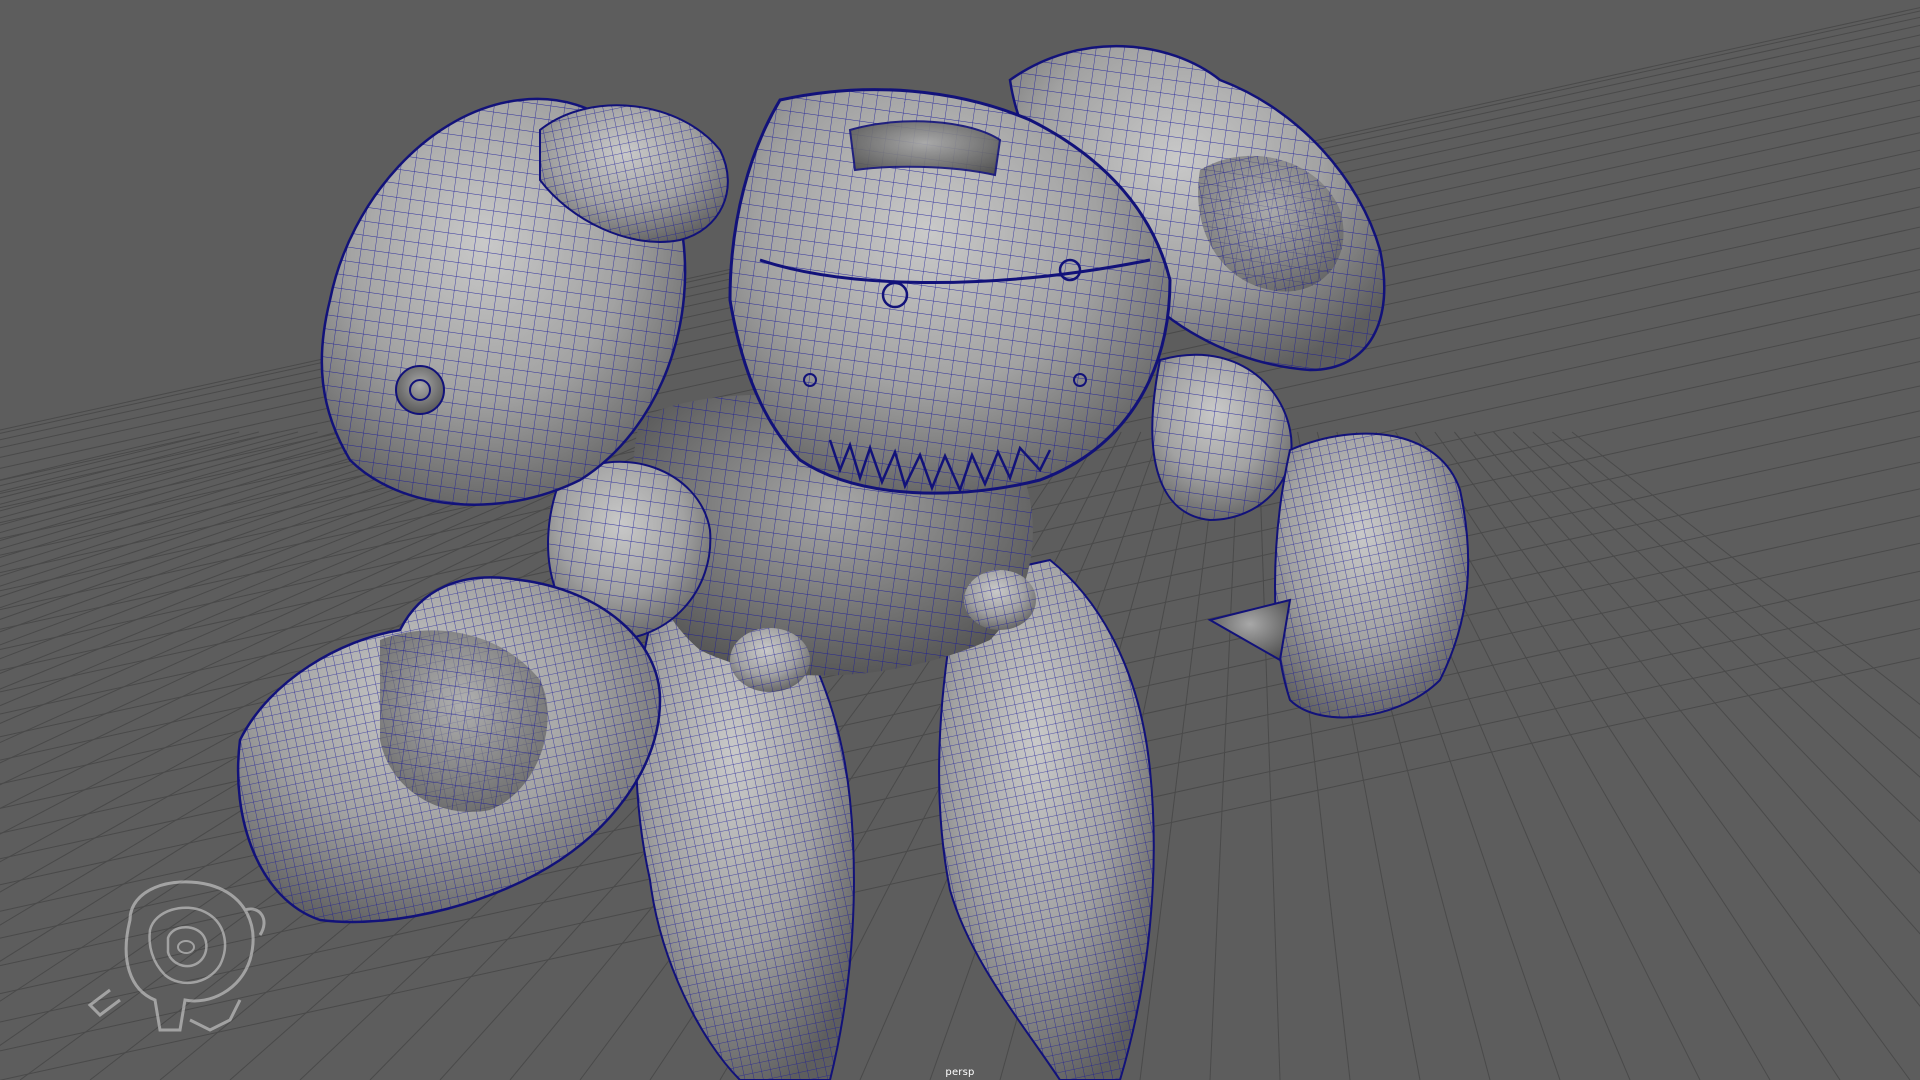 The height and width of the screenshot is (1080, 1920). What do you see at coordinates (960, 1072) in the screenshot?
I see `camera-name-label: persp` at bounding box center [960, 1072].